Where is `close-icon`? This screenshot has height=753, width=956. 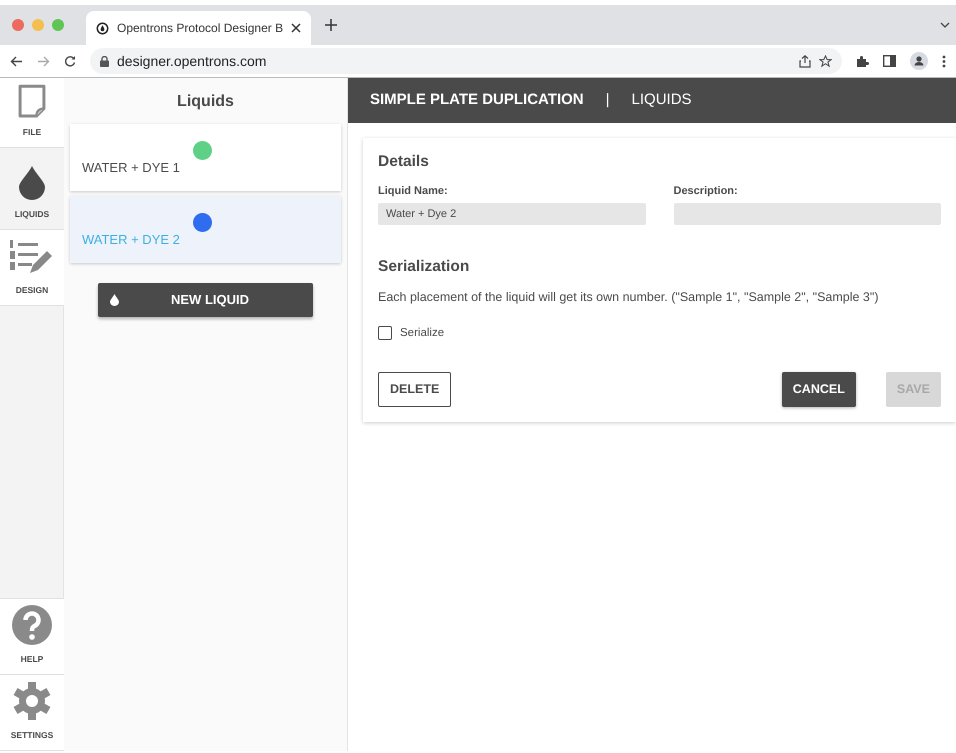 close-icon is located at coordinates (296, 28).